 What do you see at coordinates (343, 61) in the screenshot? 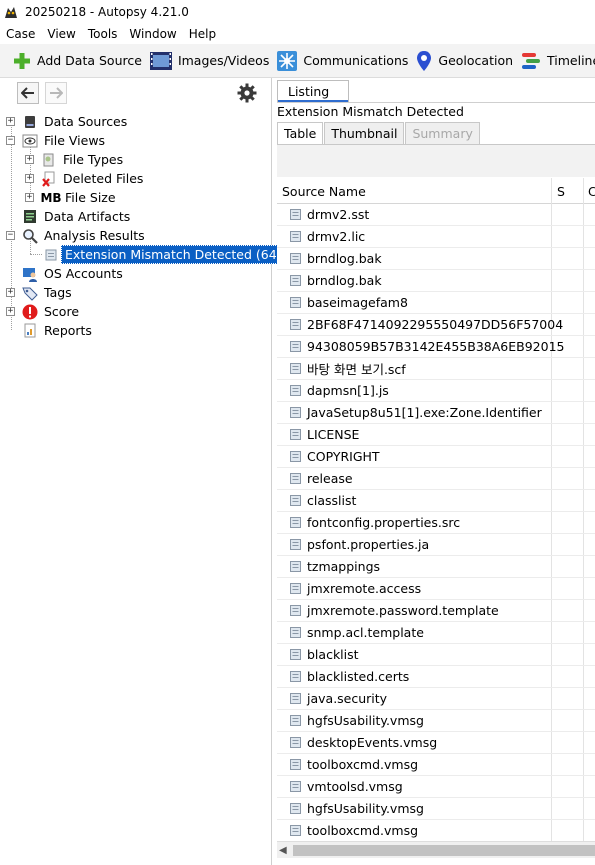
I see `communications-button: Communications` at bounding box center [343, 61].